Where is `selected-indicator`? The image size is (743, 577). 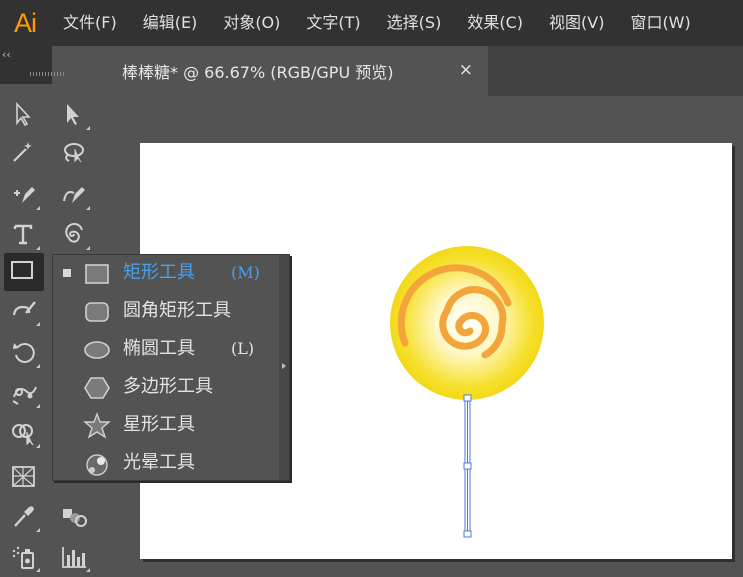
selected-indicator is located at coordinates (67, 273).